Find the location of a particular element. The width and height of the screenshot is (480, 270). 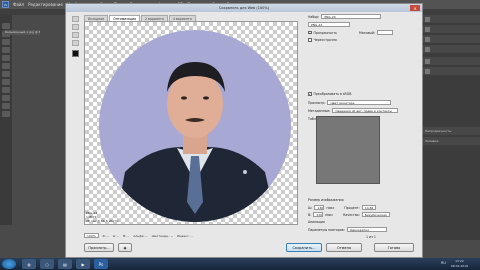

preview-info: PNG-24 148,7K 28 сек @ 56,6 кбит/с is located at coordinates (116, 218).